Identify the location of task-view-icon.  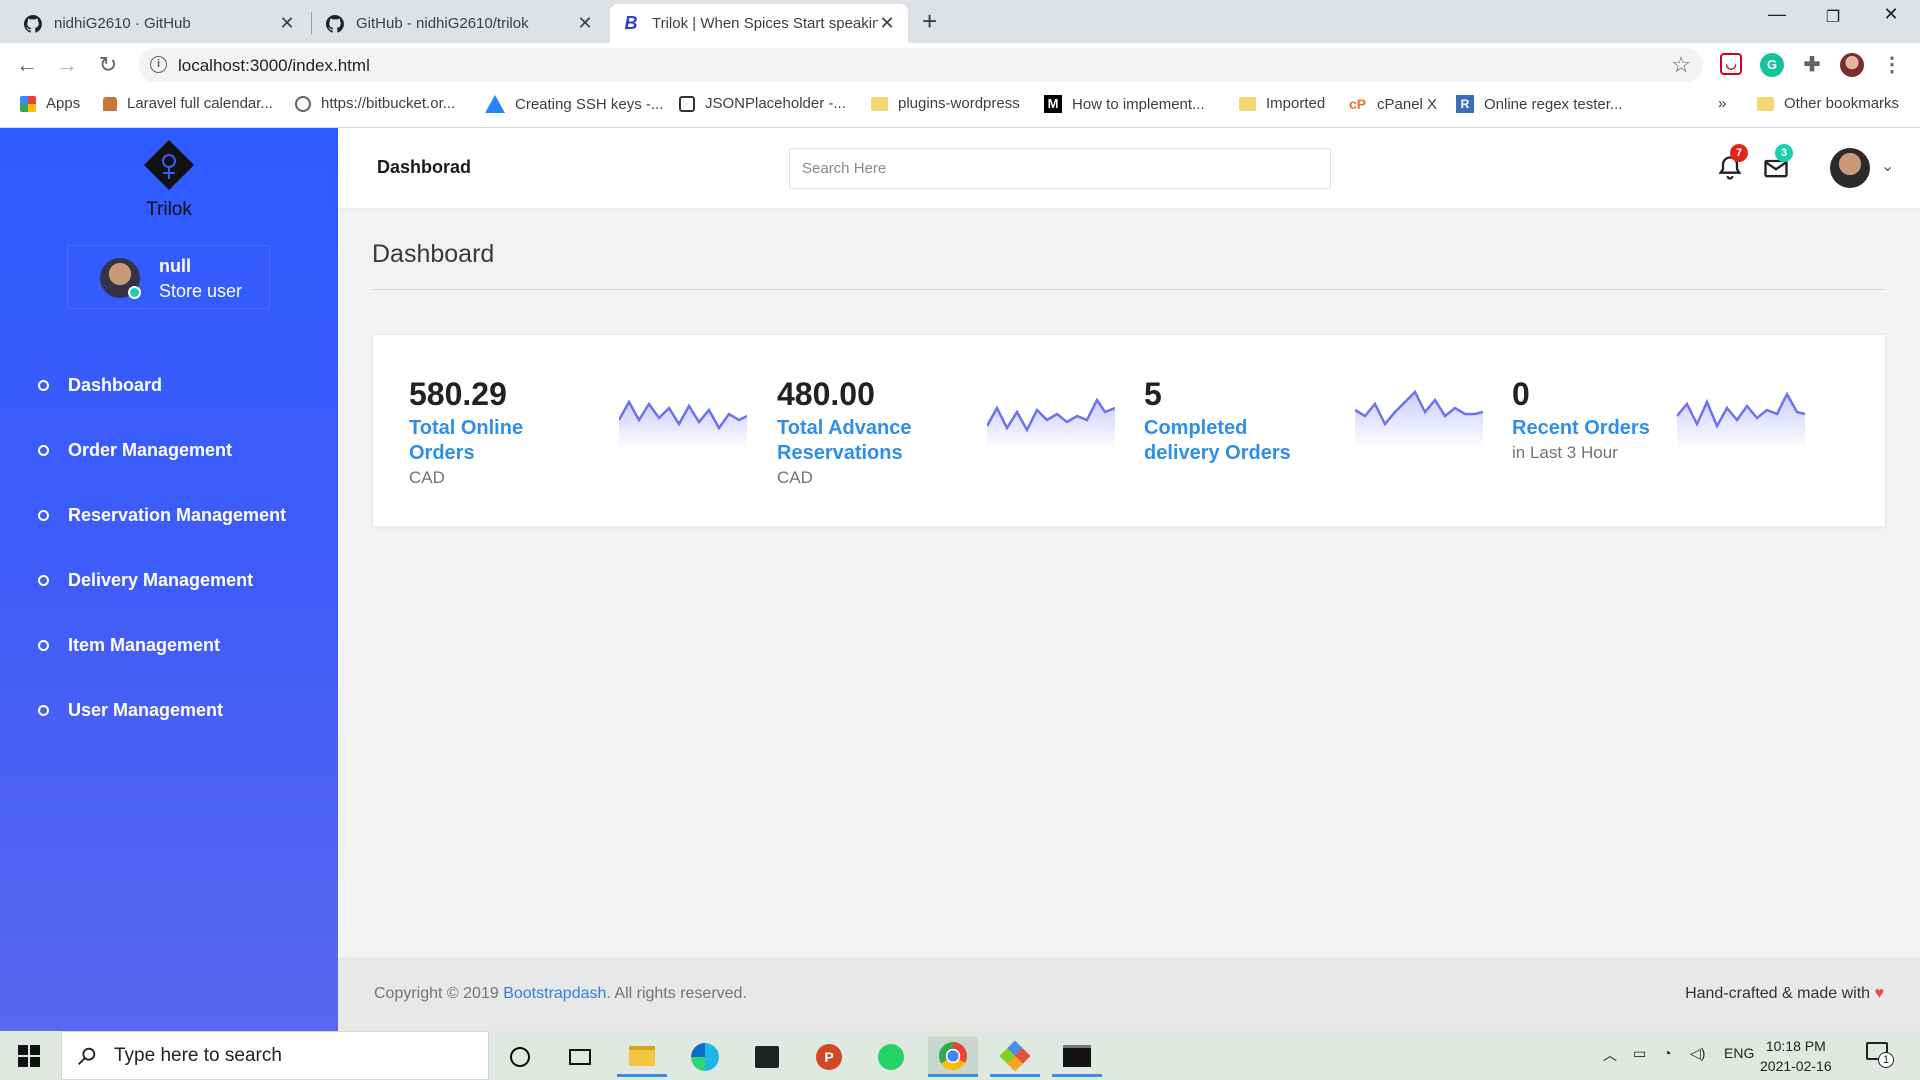
(580, 1057).